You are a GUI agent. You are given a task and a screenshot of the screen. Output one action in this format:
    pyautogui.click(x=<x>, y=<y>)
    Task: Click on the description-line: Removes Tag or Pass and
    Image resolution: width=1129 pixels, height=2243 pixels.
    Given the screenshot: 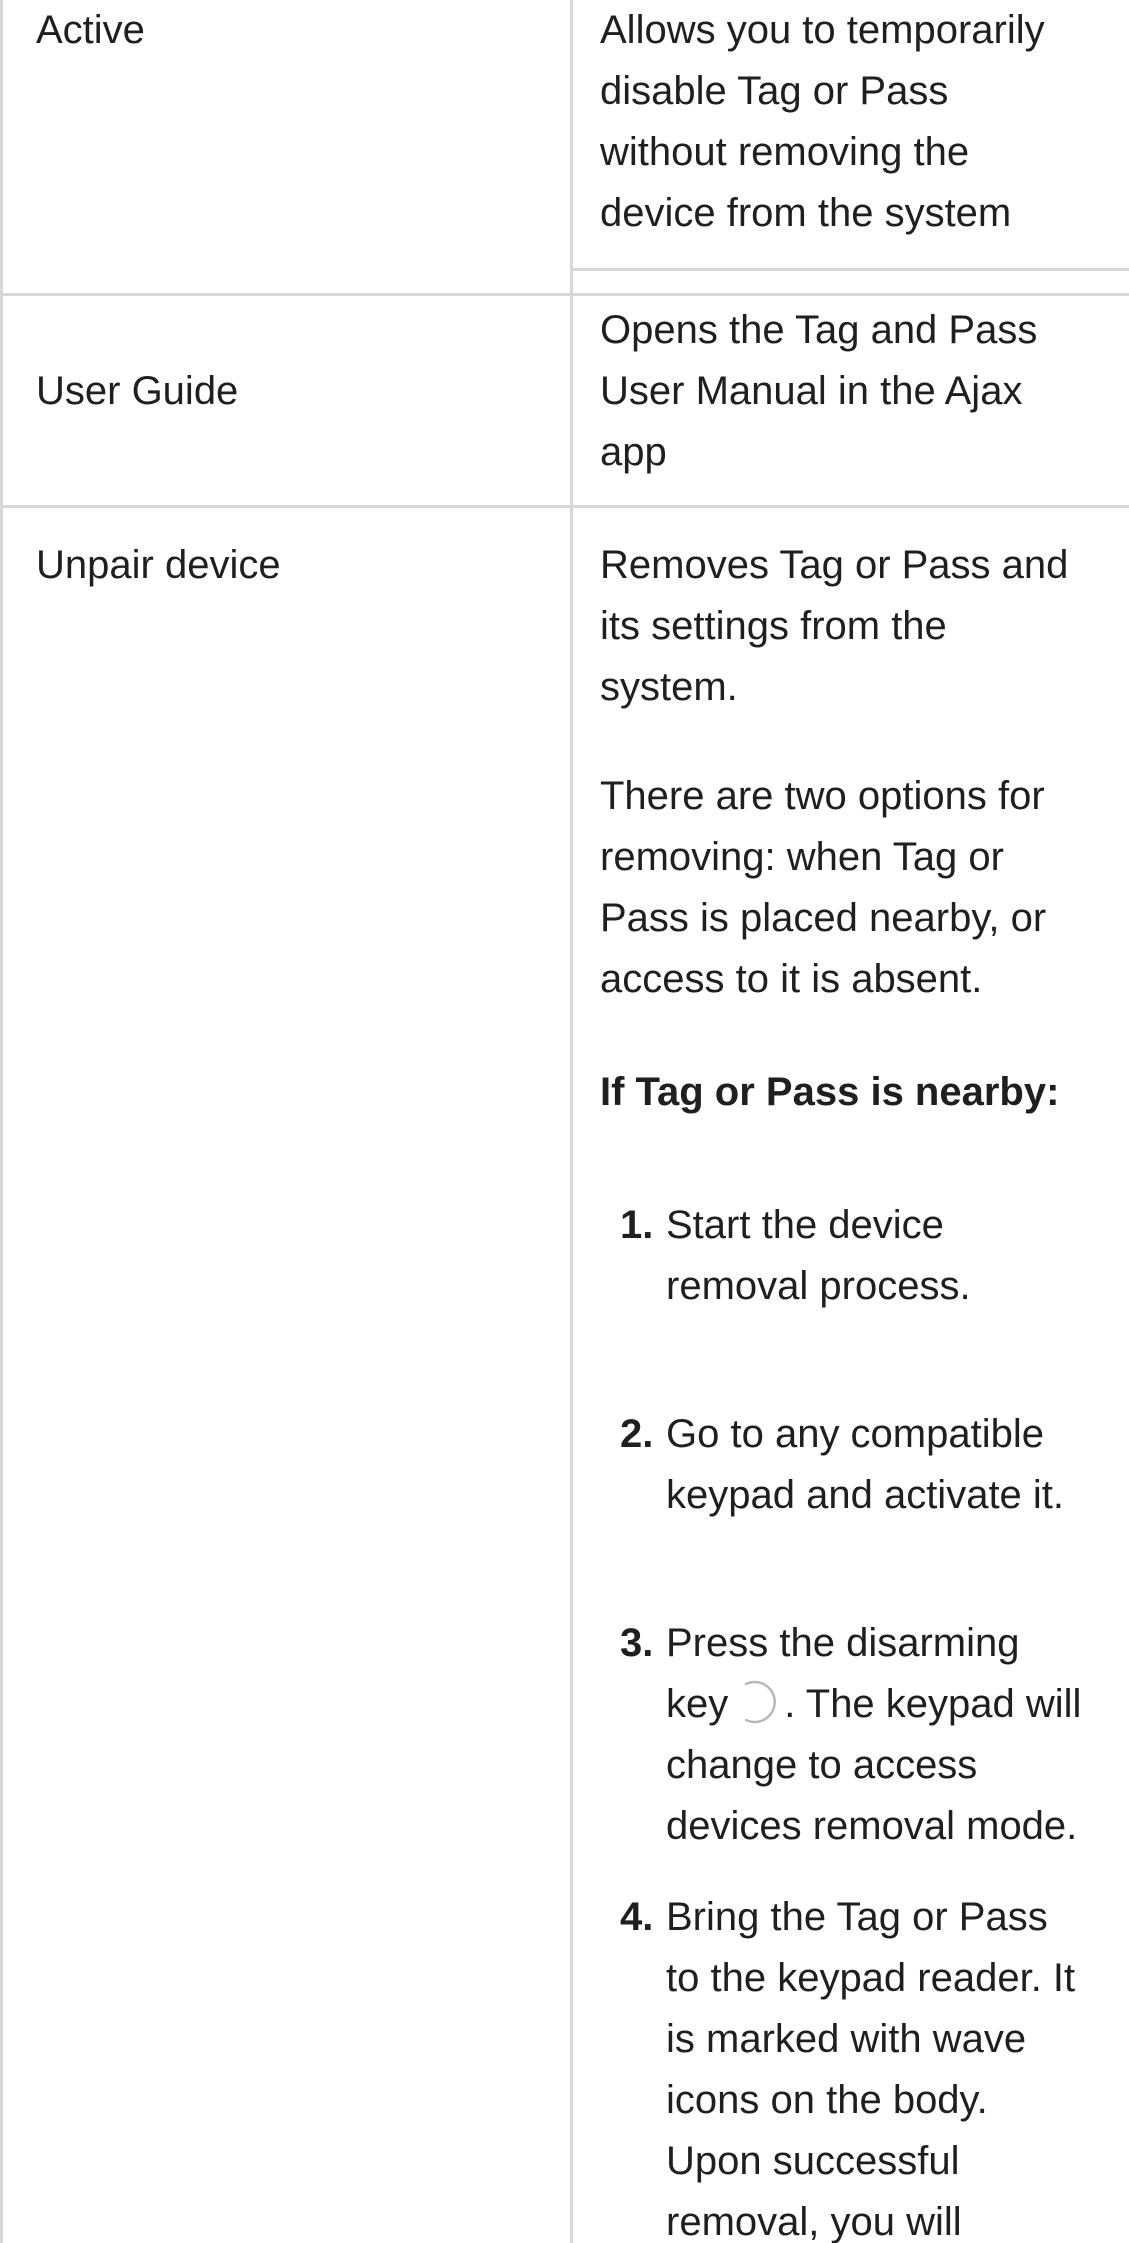 What is the action you would take?
    pyautogui.click(x=834, y=565)
    